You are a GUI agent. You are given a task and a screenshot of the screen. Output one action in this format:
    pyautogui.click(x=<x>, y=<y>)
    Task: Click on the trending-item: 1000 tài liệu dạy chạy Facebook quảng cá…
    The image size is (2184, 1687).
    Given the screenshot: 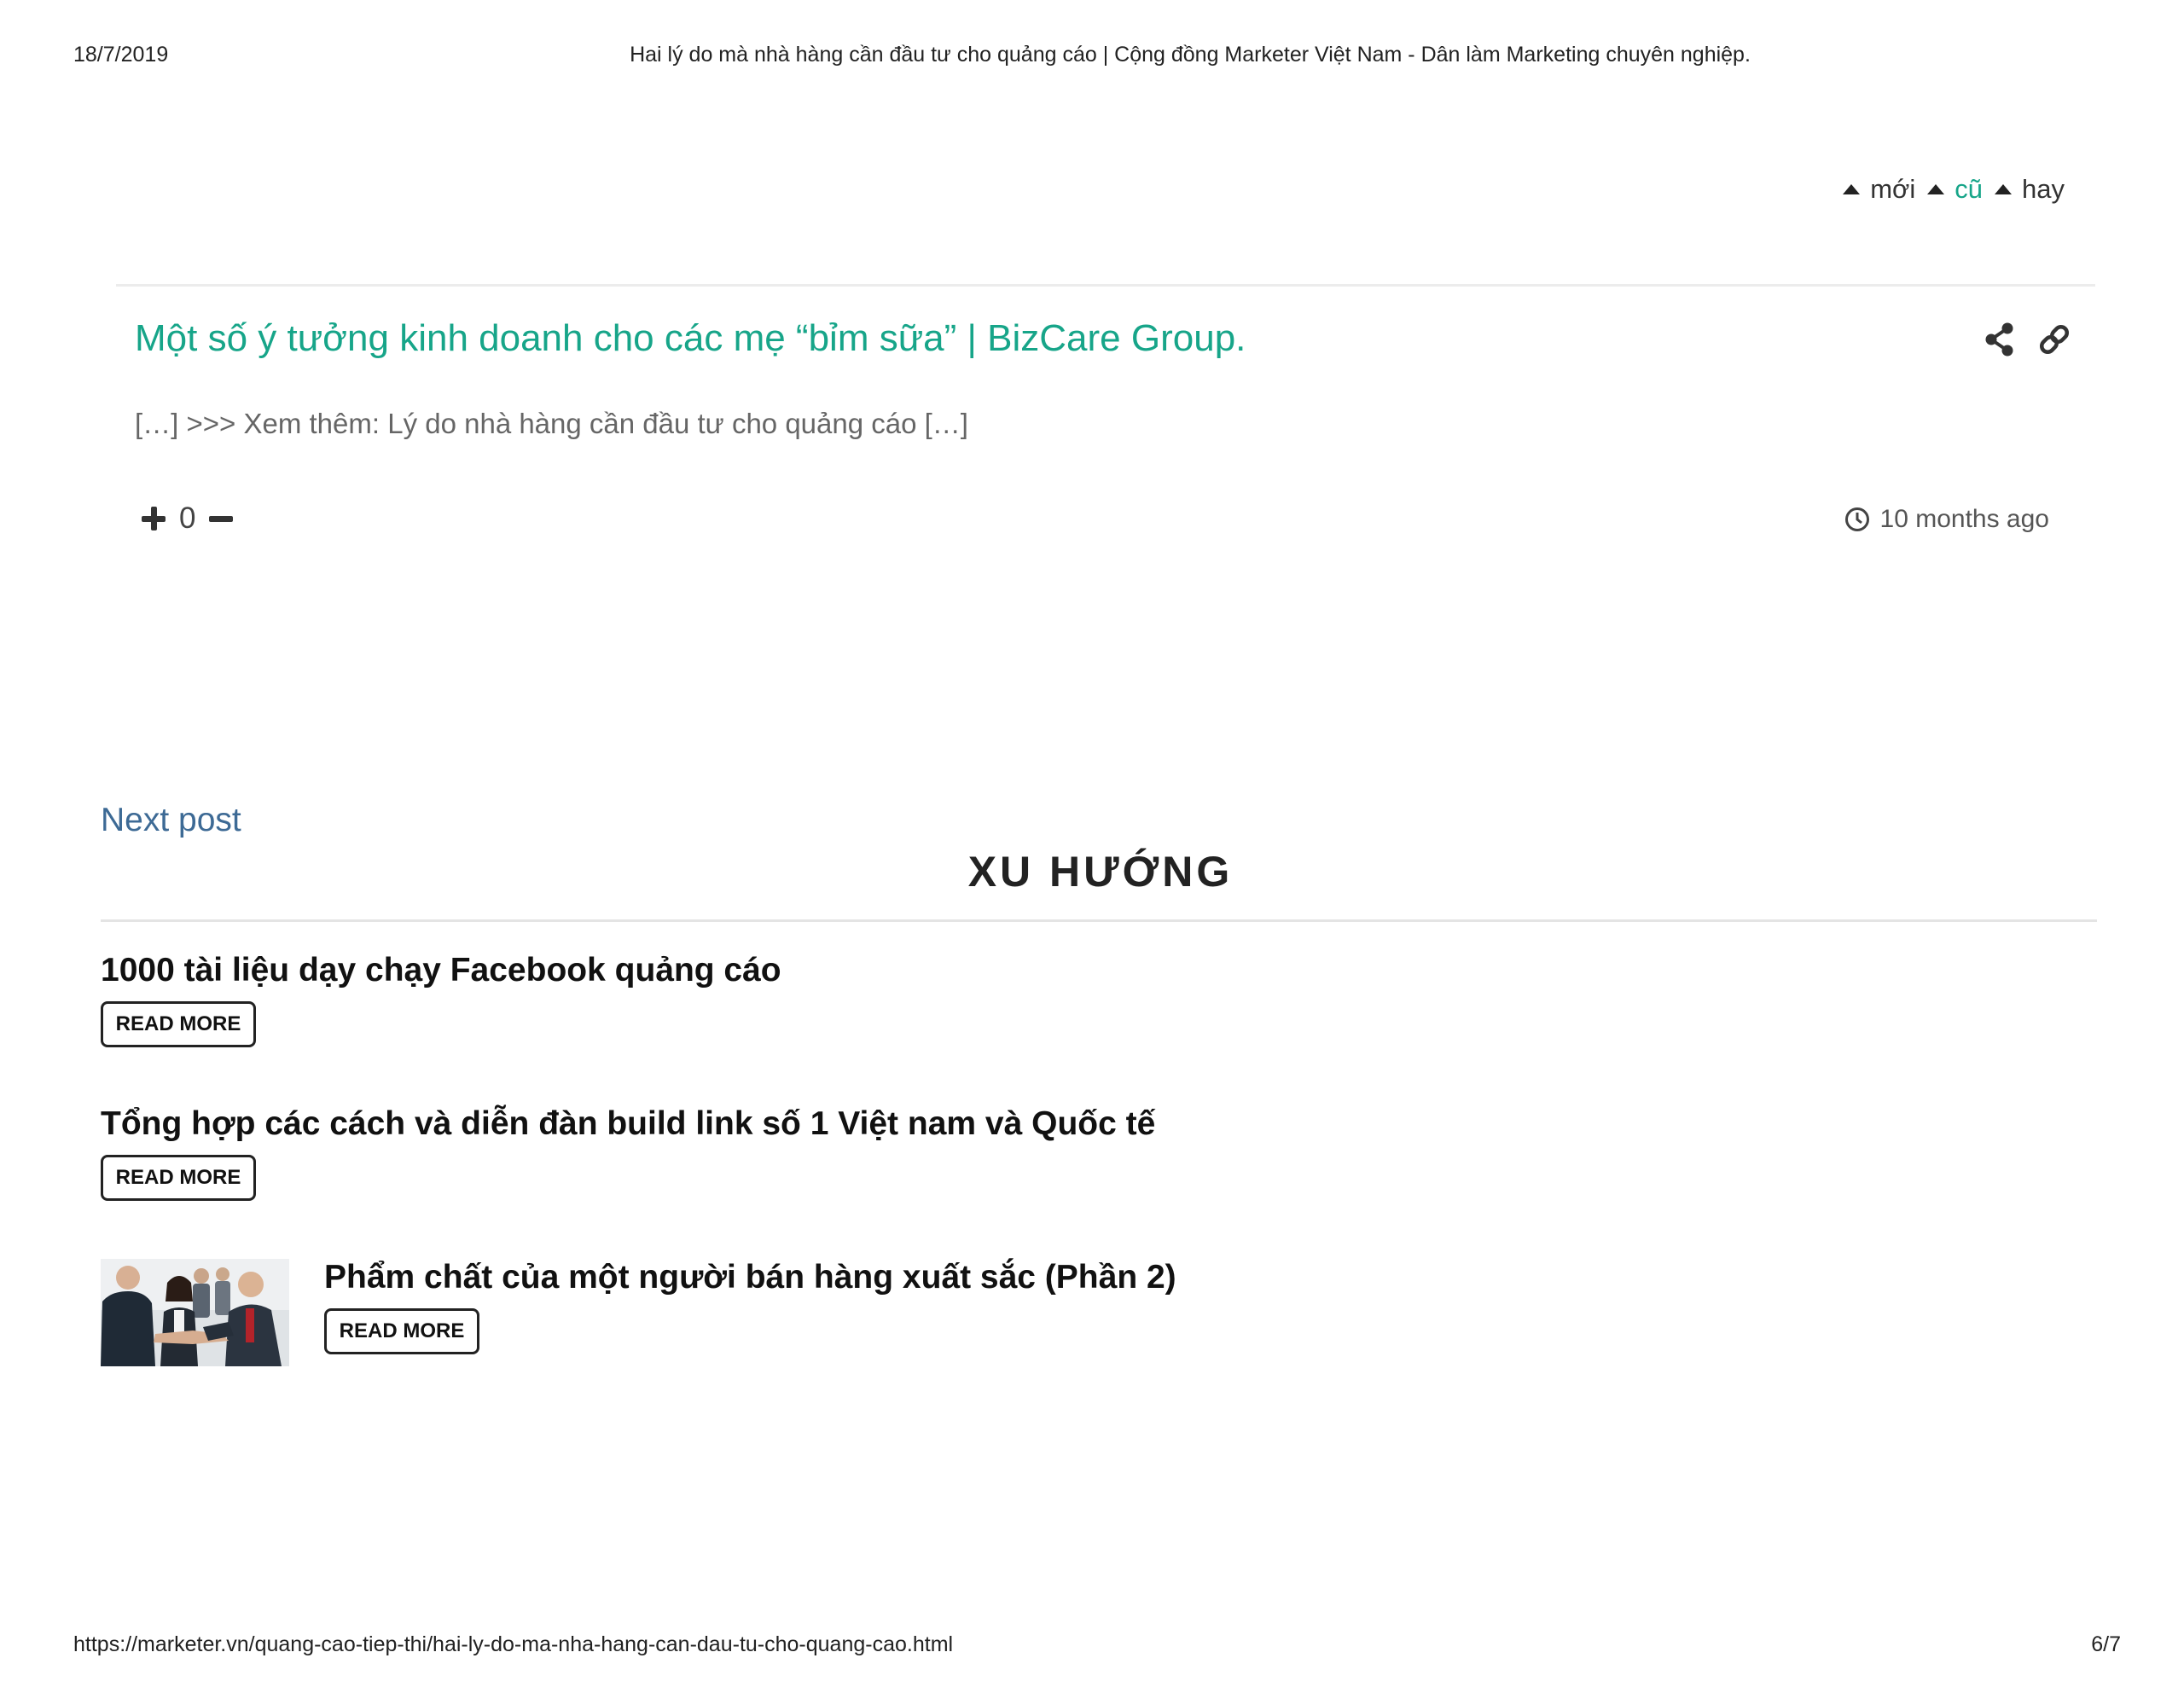 What is the action you would take?
    pyautogui.click(x=441, y=999)
    